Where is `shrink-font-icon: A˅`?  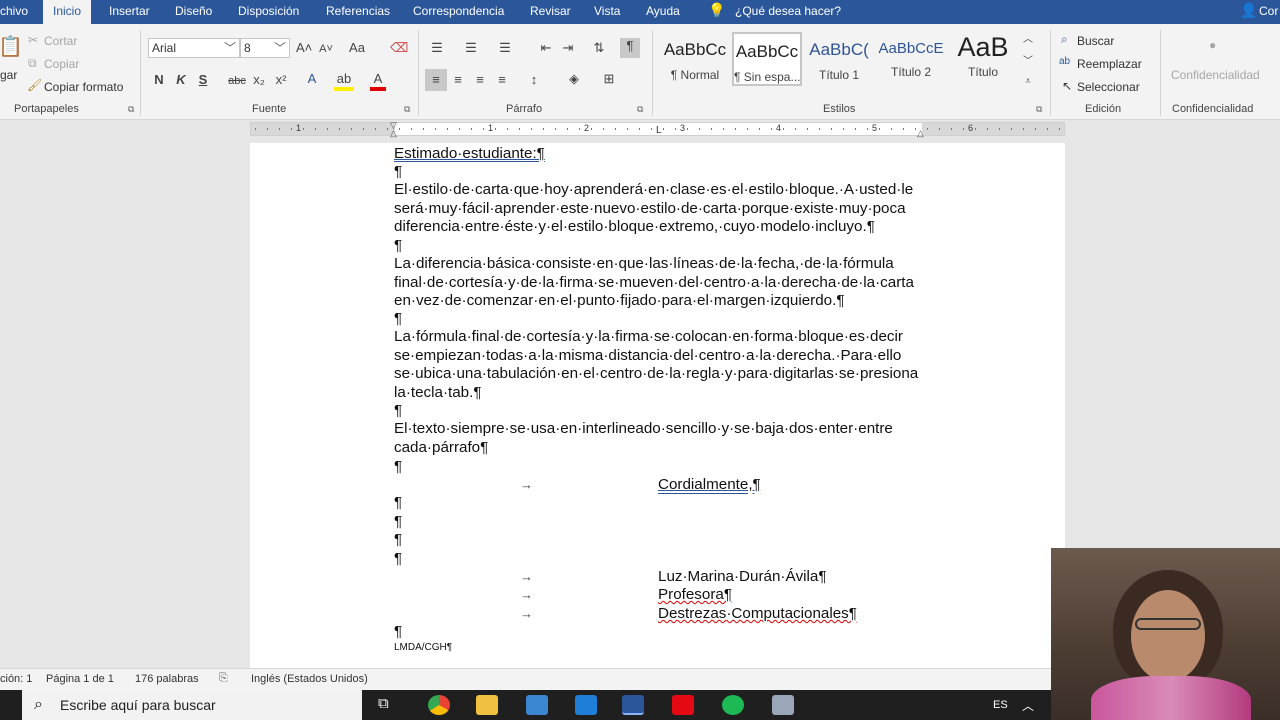
shrink-font-icon: A˅ is located at coordinates (326, 49).